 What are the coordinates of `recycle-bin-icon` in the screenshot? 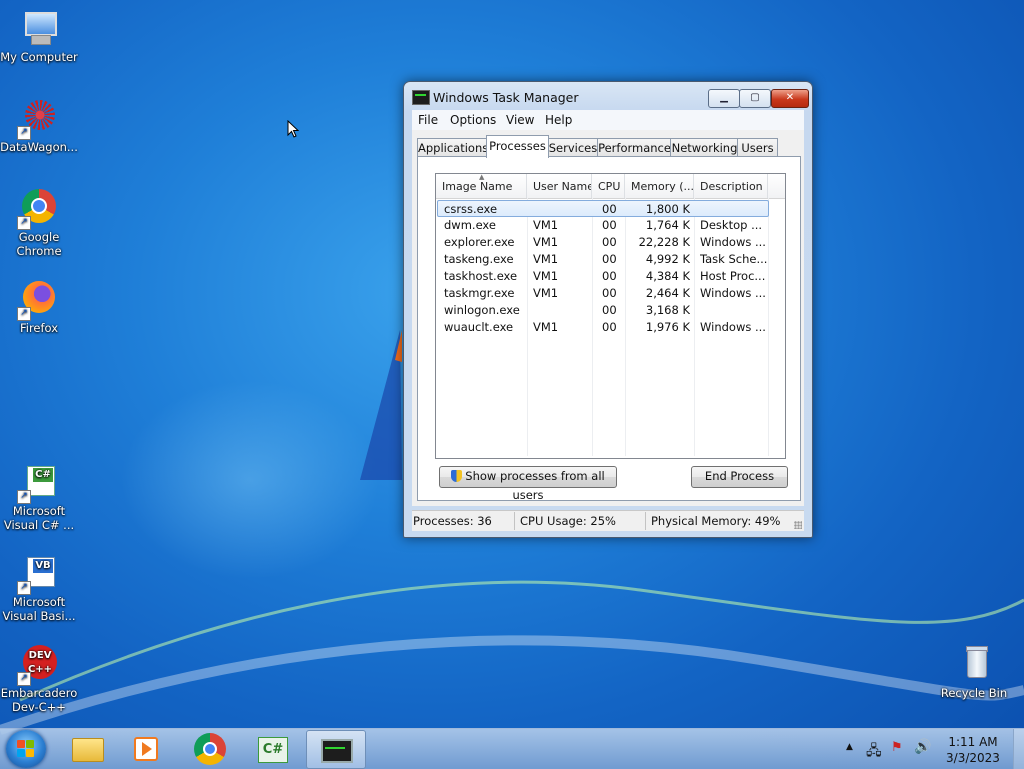 It's located at (974, 664).